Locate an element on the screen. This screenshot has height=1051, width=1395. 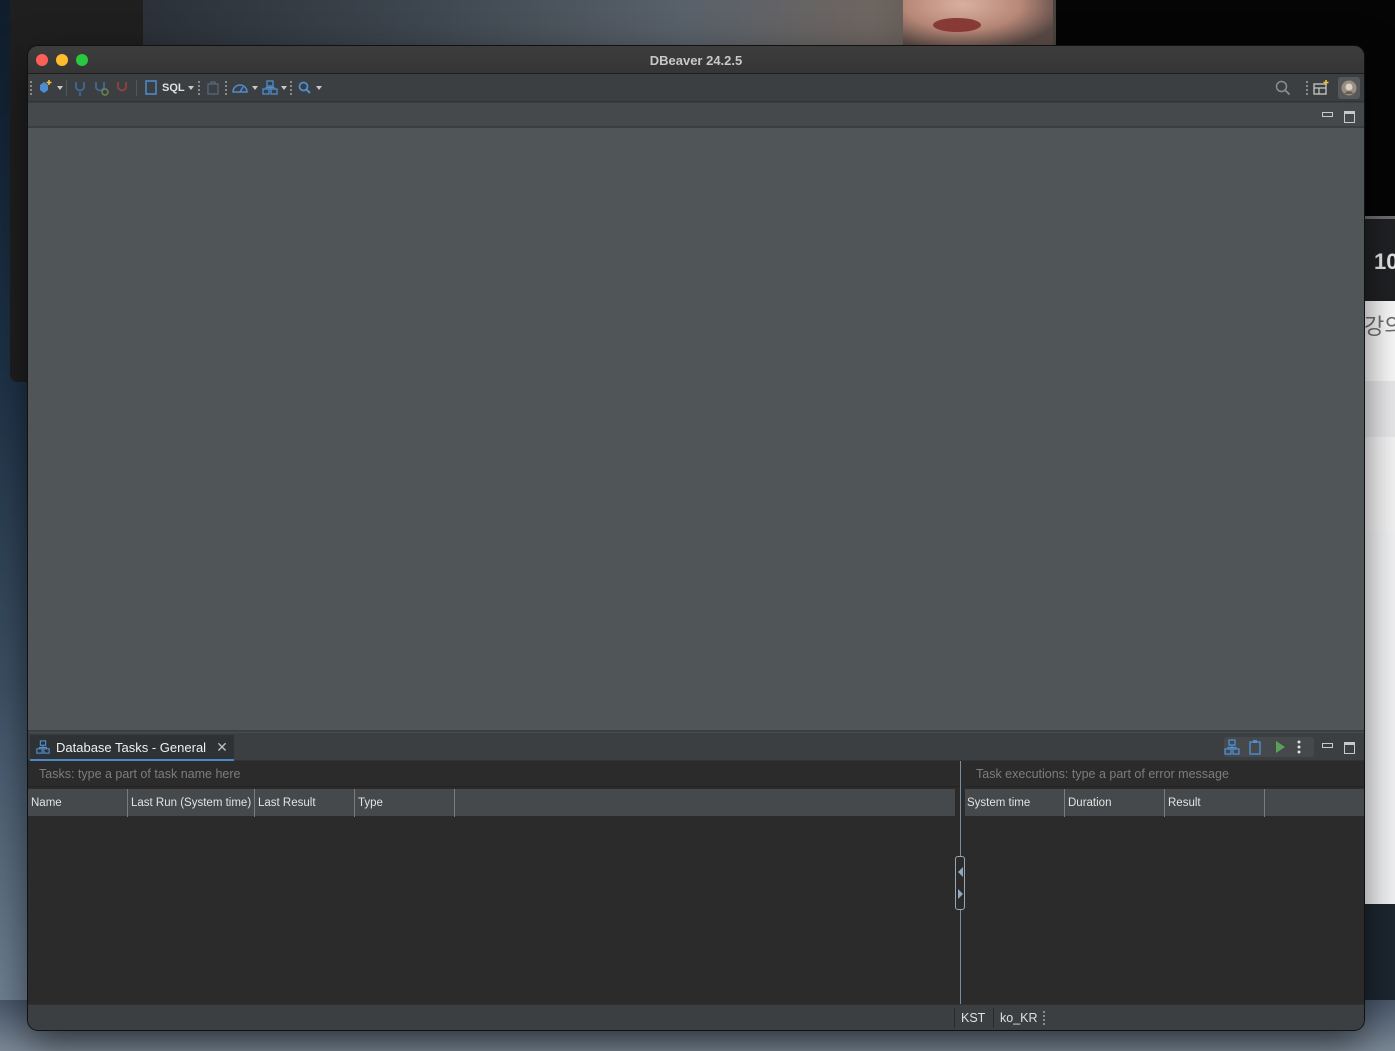
column-header-result: Result is located at coordinates (1215, 803).